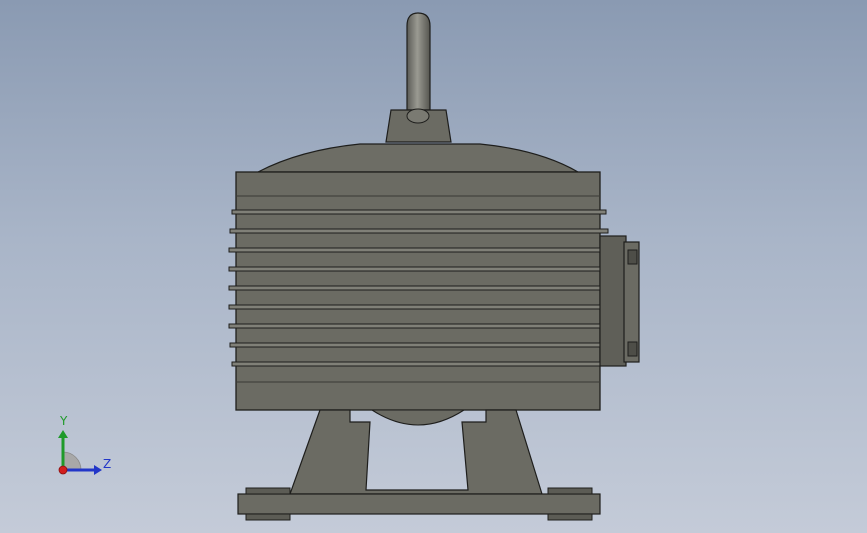  What do you see at coordinates (418, 77) in the screenshot?
I see `lifting-eye-bolt` at bounding box center [418, 77].